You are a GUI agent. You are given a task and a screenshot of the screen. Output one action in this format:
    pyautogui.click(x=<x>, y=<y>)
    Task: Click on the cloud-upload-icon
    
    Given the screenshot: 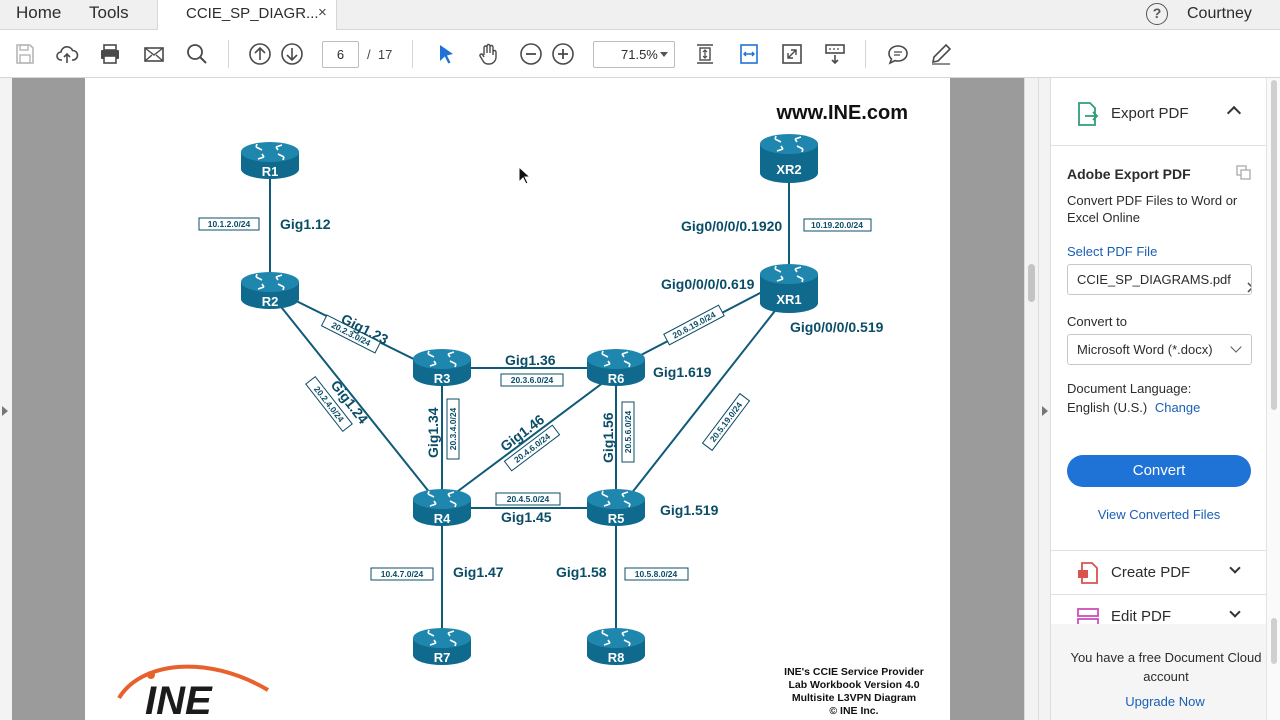 What is the action you would take?
    pyautogui.click(x=67, y=54)
    